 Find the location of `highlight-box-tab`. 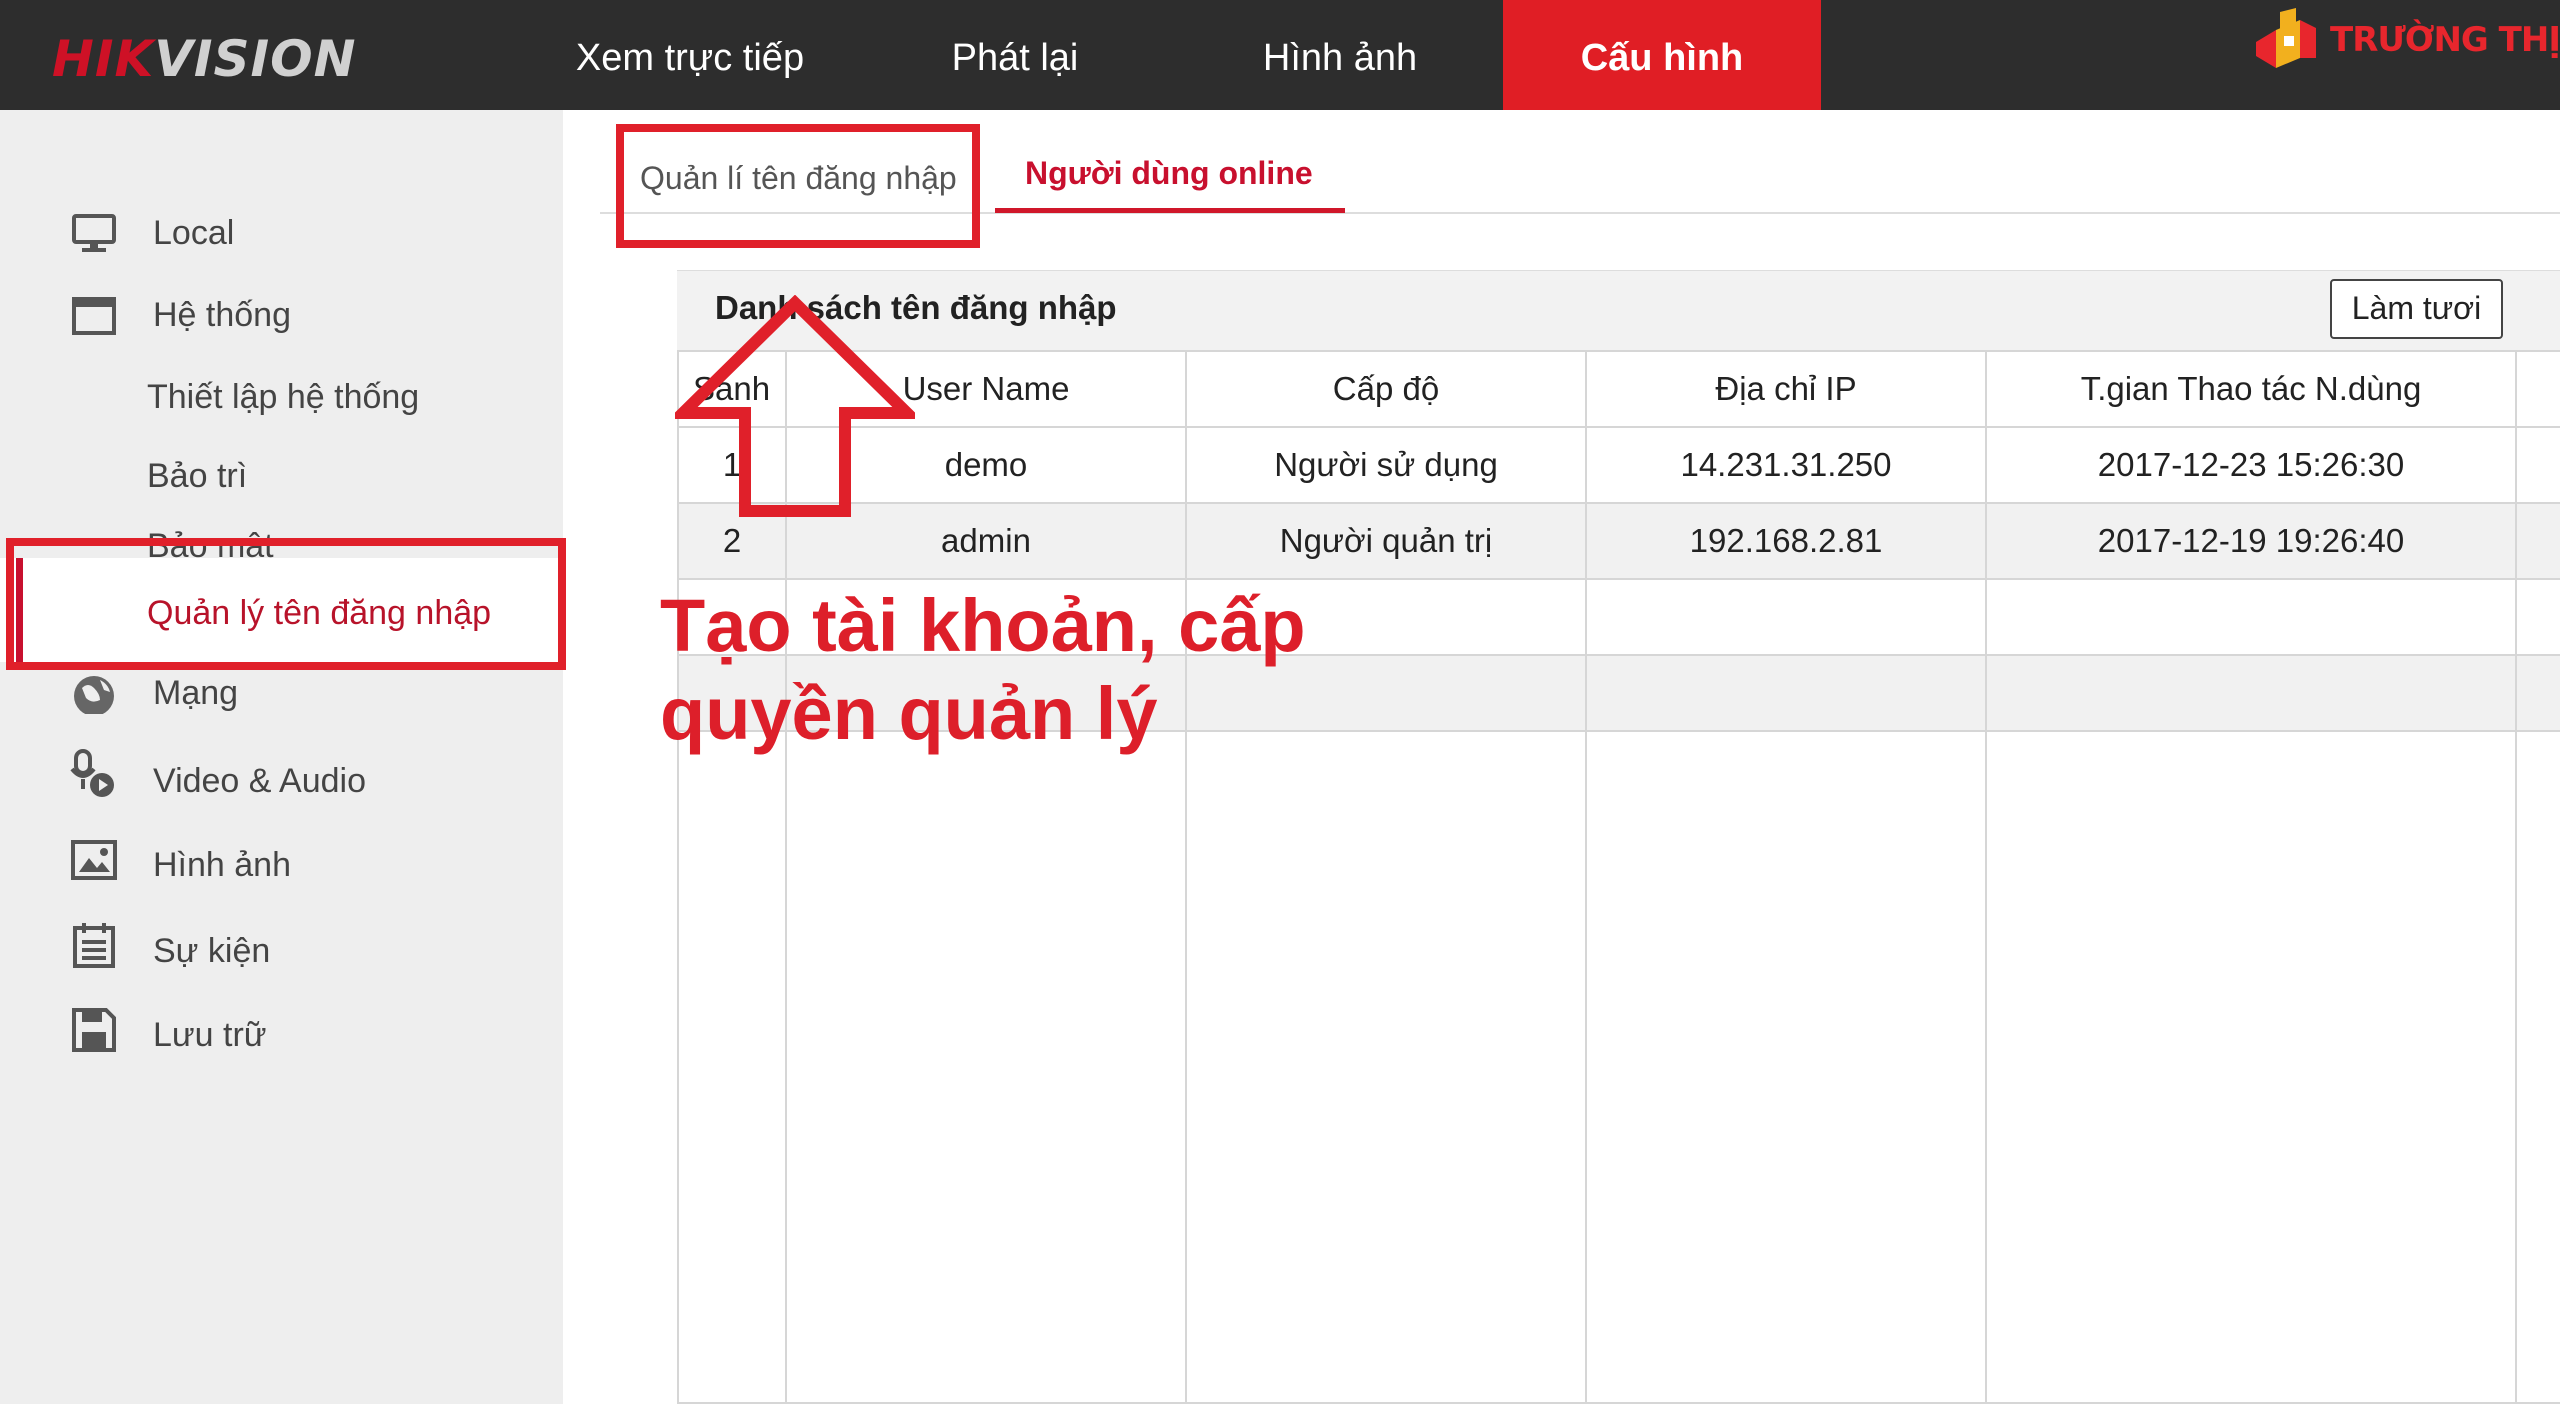

highlight-box-tab is located at coordinates (798, 186).